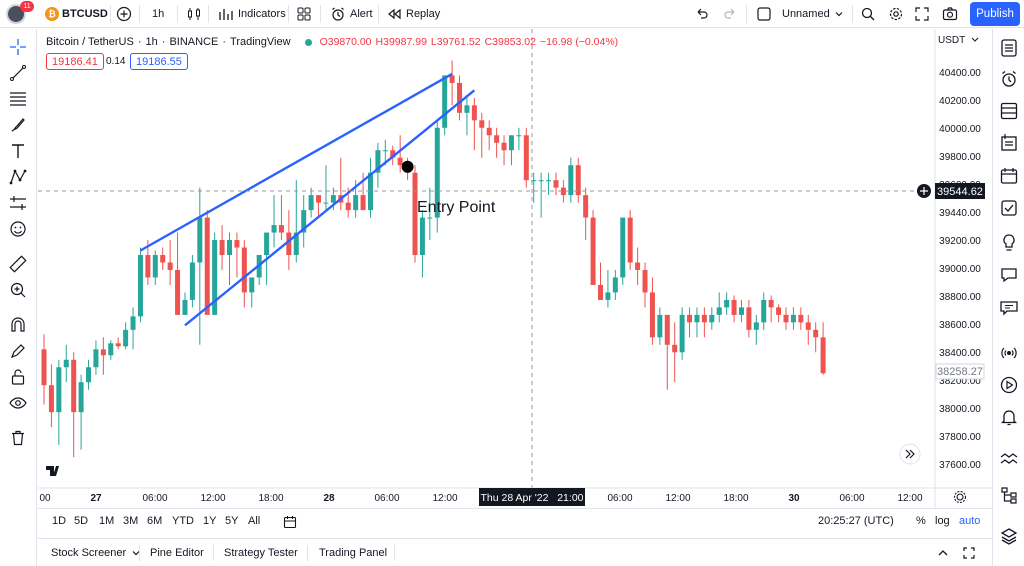 The image size is (1024, 566). I want to click on price-tick-label: 40000.00, so click(960, 129).